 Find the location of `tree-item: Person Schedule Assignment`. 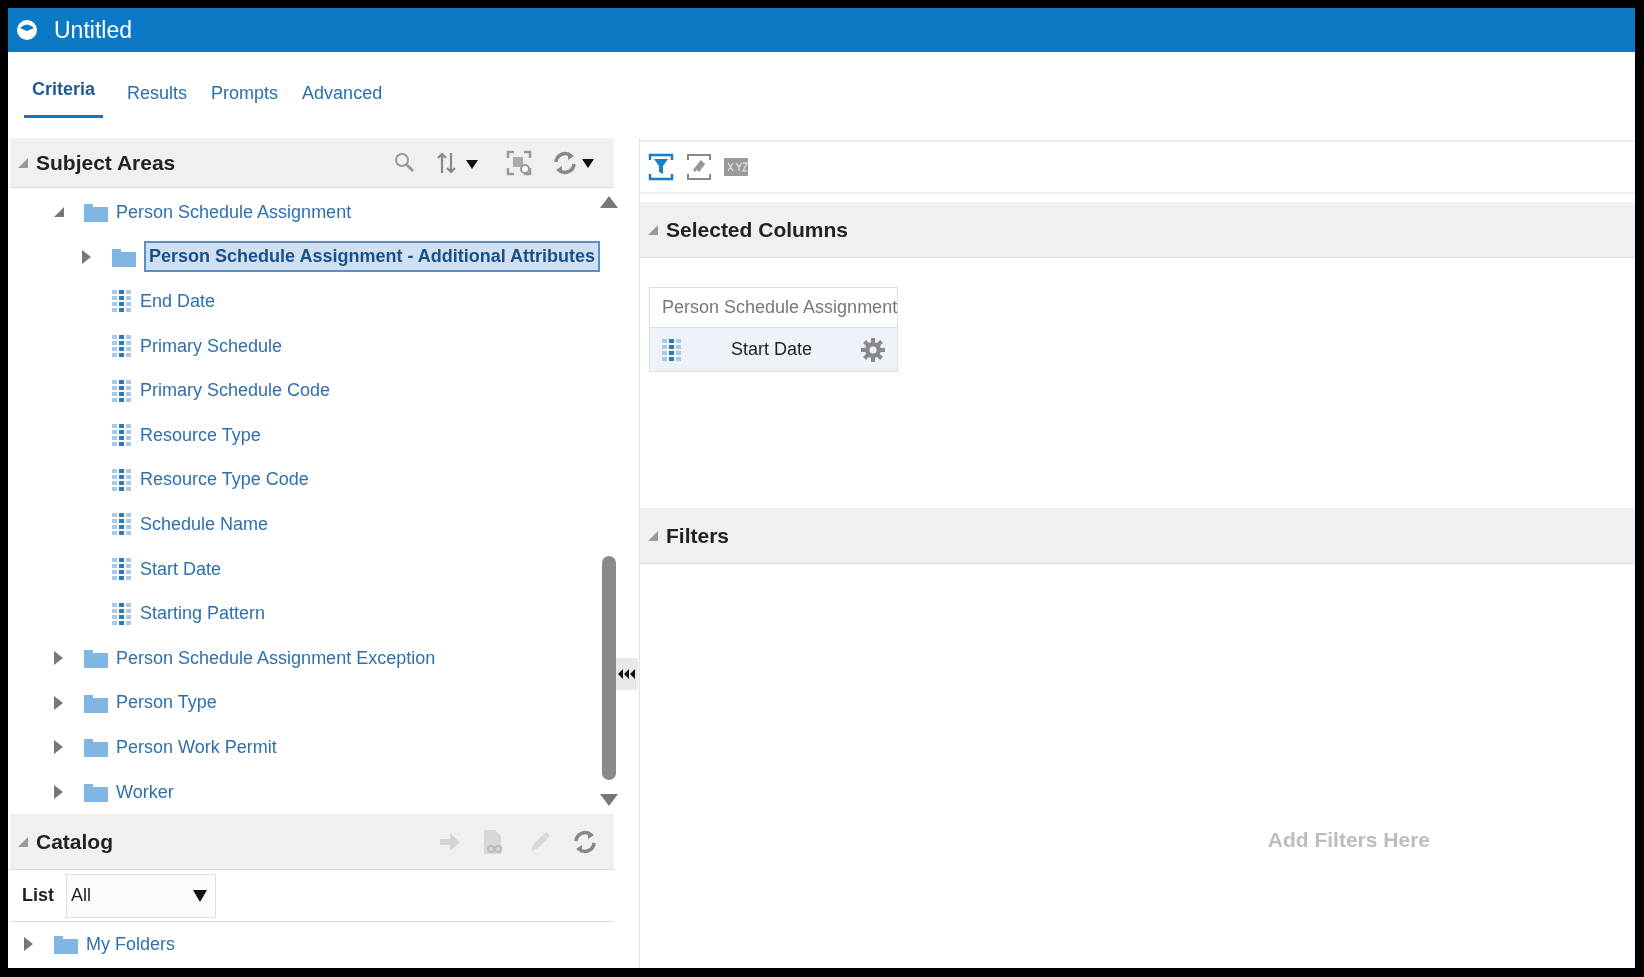

tree-item: Person Schedule Assignment is located at coordinates (234, 212).